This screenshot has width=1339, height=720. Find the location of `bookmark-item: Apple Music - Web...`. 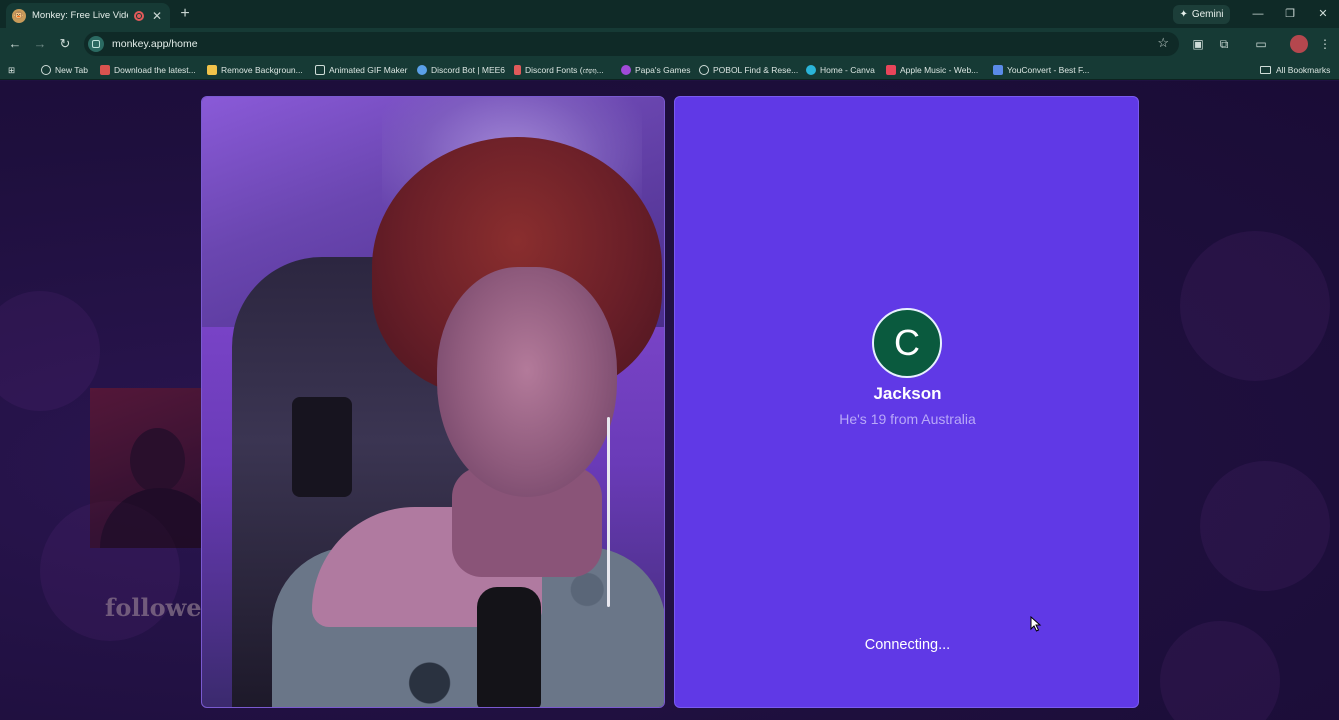

bookmark-item: Apple Music - Web... is located at coordinates (932, 70).